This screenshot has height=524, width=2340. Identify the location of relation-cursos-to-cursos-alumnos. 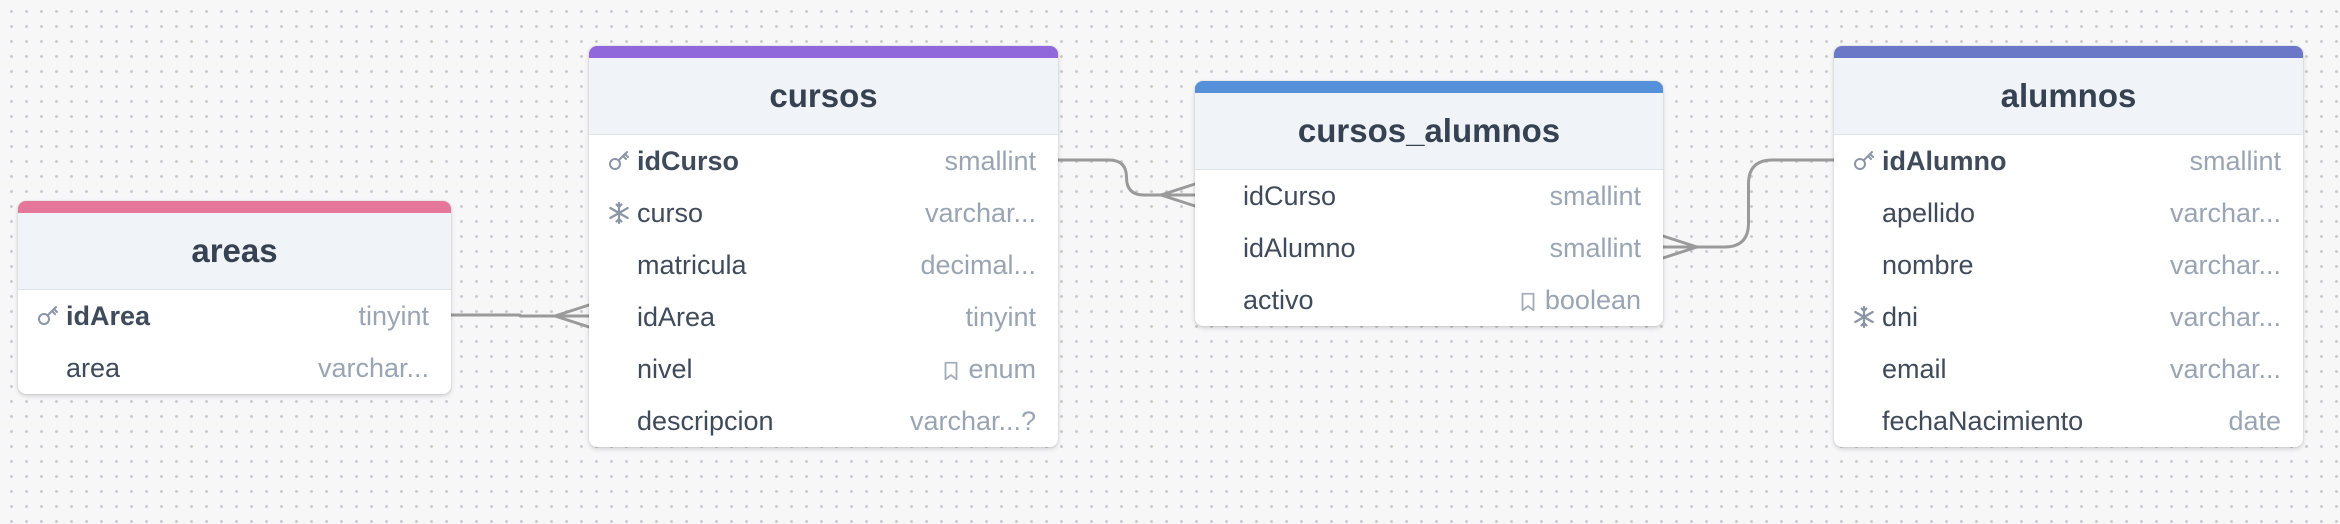
(1127, 183).